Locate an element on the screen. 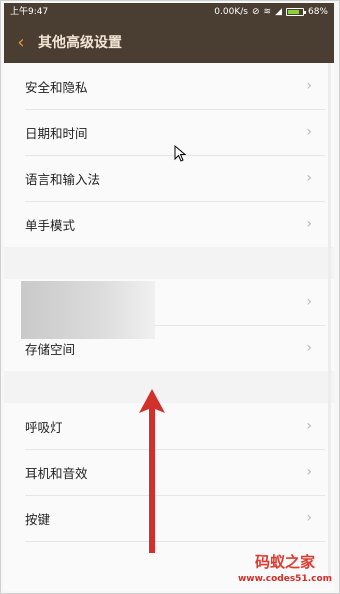  list-item-label: 语言和输入法 is located at coordinates (63, 179).